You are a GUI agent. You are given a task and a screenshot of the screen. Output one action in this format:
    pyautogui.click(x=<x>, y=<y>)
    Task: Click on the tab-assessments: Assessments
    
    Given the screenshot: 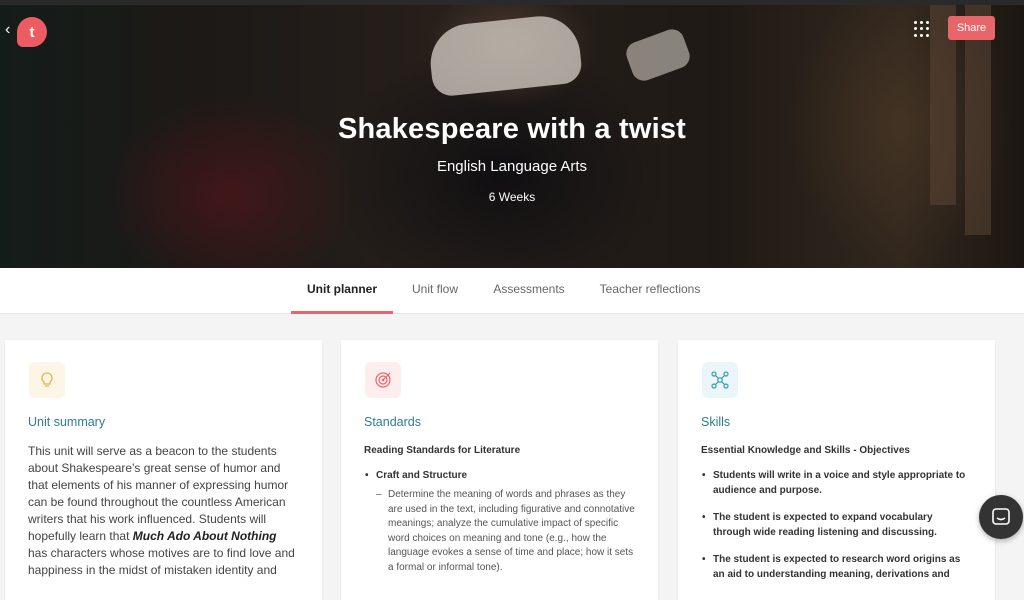 What is the action you would take?
    pyautogui.click(x=529, y=291)
    